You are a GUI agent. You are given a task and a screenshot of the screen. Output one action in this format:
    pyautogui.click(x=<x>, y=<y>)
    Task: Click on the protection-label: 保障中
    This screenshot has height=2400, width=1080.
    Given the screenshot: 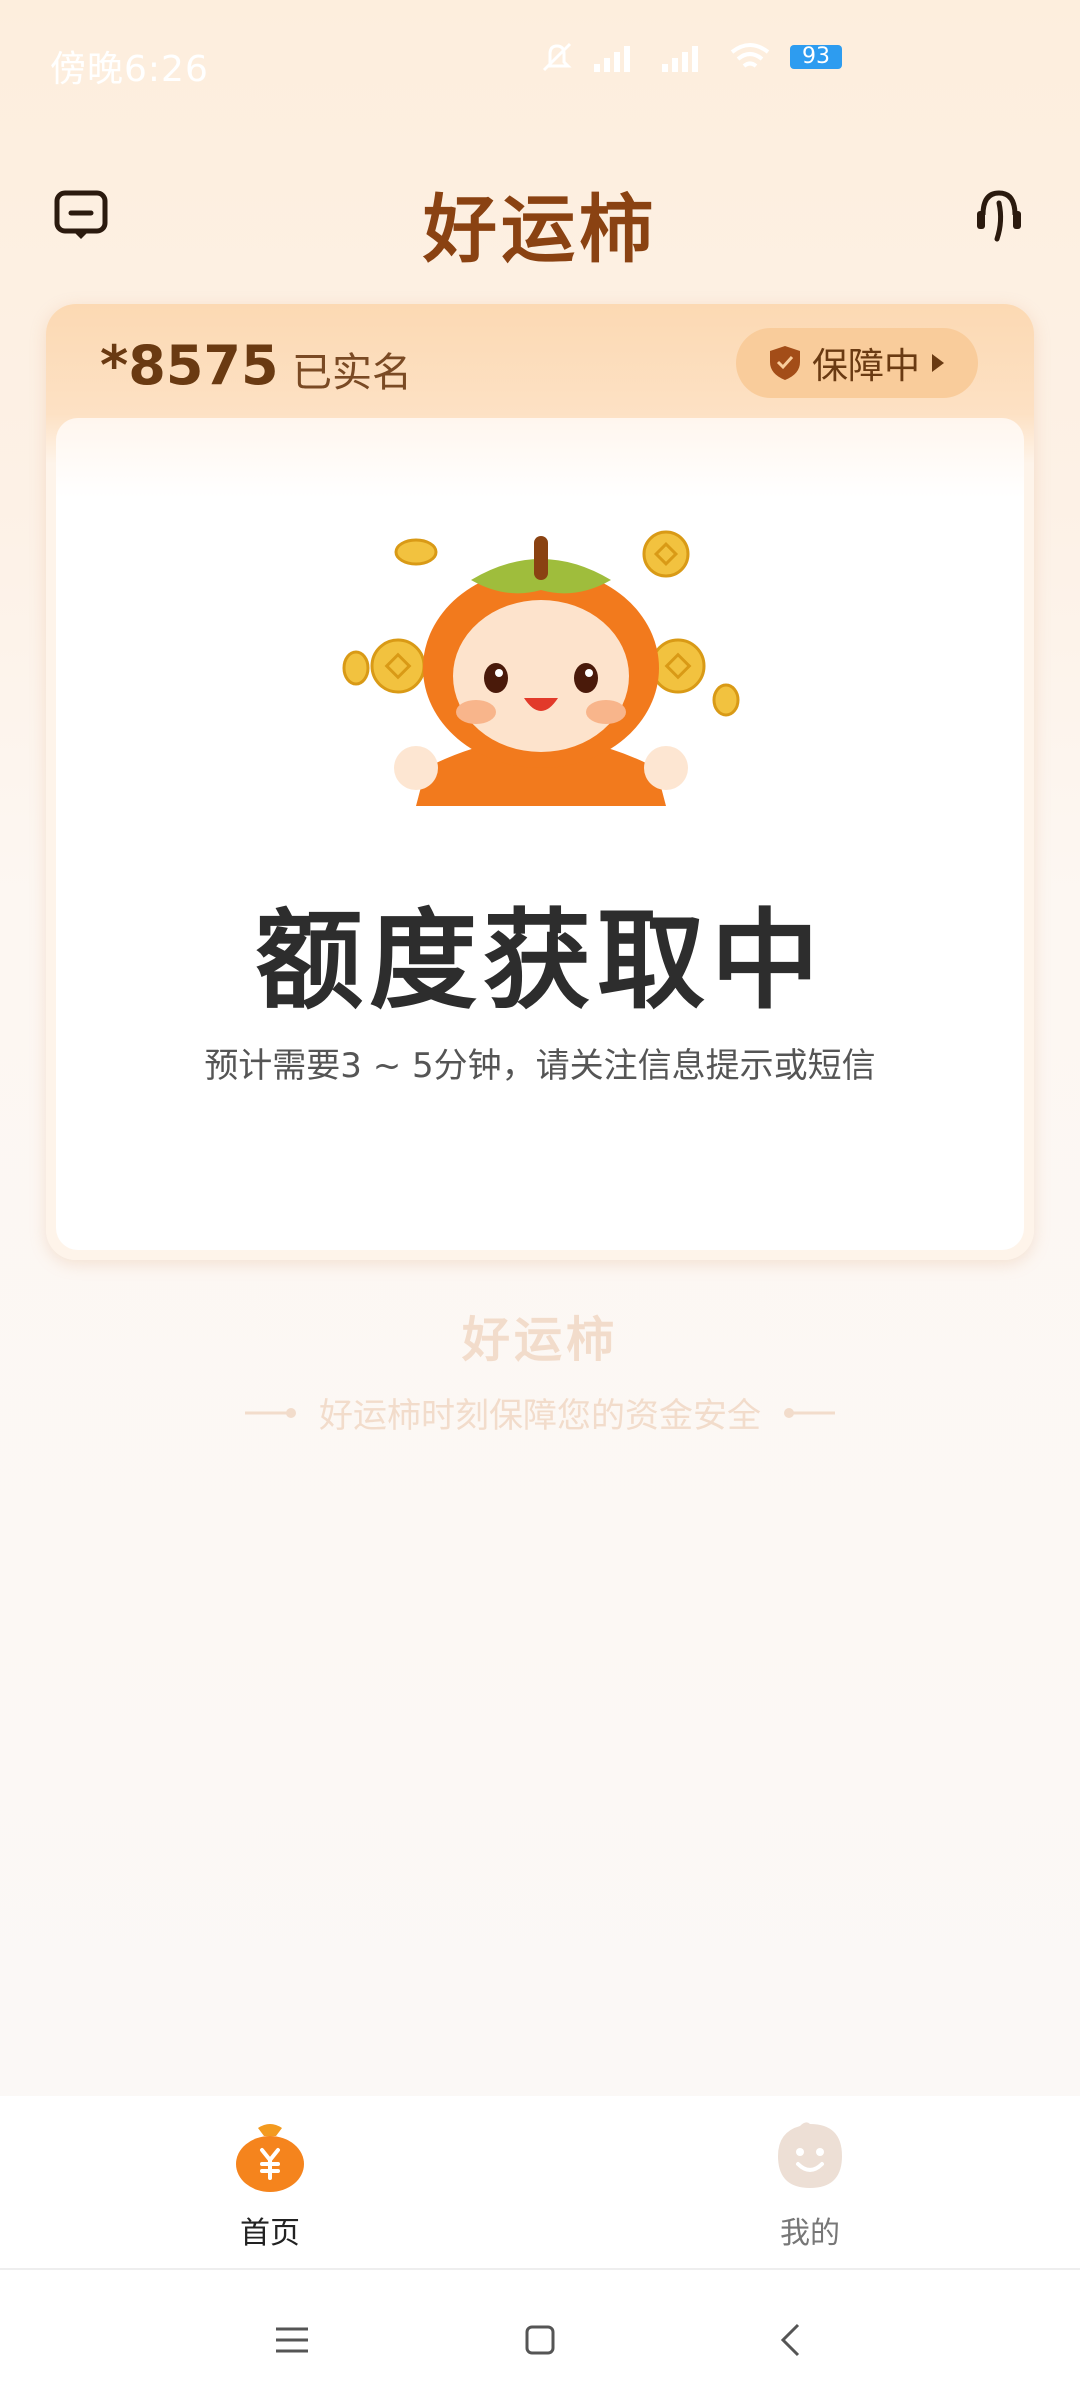 What is the action you would take?
    pyautogui.click(x=865, y=366)
    